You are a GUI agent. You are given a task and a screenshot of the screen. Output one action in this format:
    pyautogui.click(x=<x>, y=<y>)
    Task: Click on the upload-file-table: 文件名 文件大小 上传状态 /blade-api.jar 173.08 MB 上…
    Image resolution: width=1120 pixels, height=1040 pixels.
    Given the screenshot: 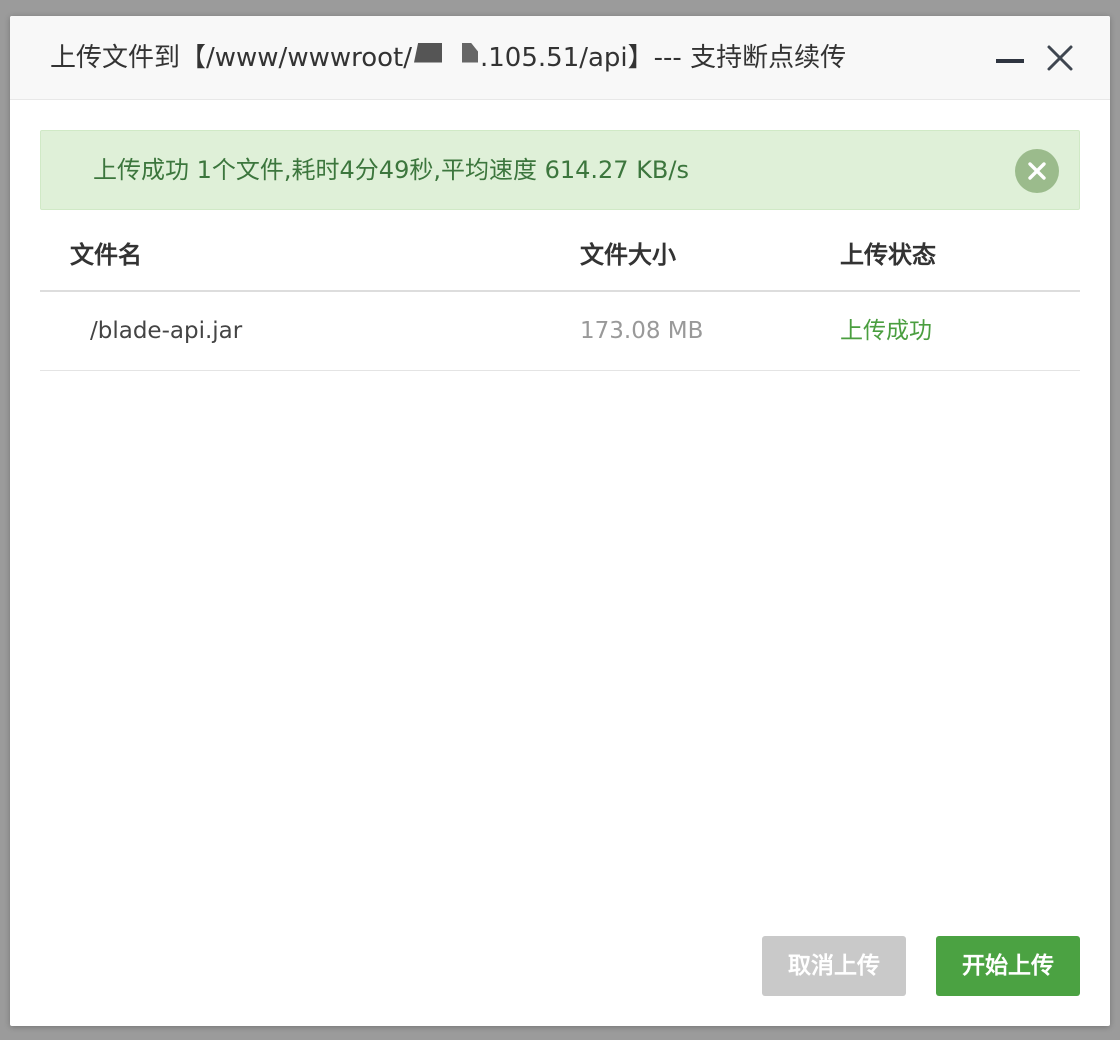 What is the action you would take?
    pyautogui.click(x=560, y=293)
    